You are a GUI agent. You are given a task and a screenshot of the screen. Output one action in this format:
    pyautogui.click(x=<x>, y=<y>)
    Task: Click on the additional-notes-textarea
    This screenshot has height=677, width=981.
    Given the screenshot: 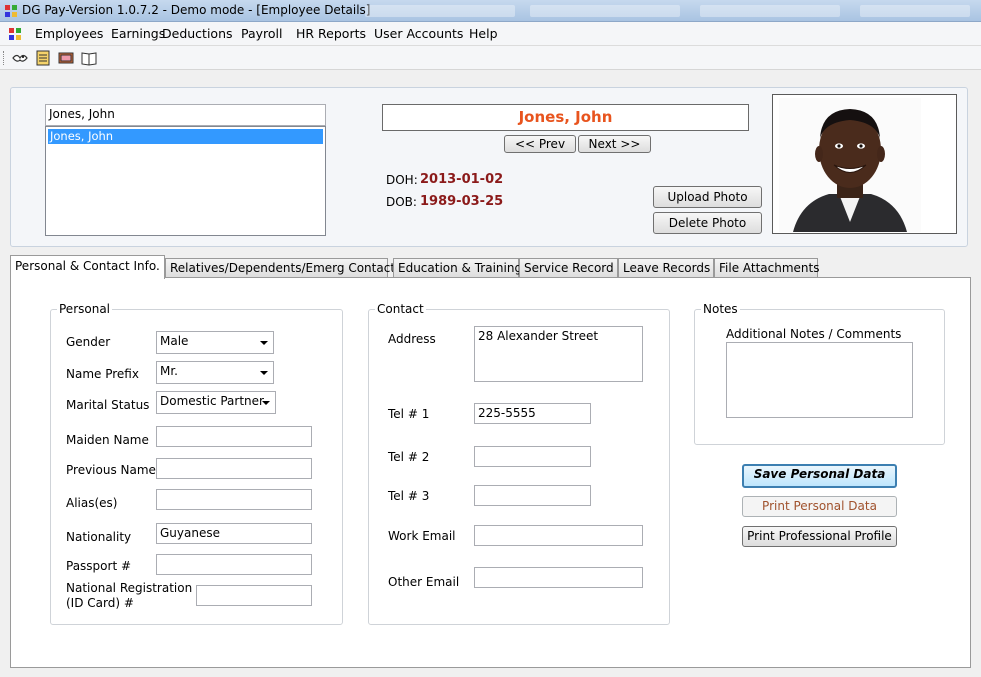 What is the action you would take?
    pyautogui.click(x=819, y=380)
    